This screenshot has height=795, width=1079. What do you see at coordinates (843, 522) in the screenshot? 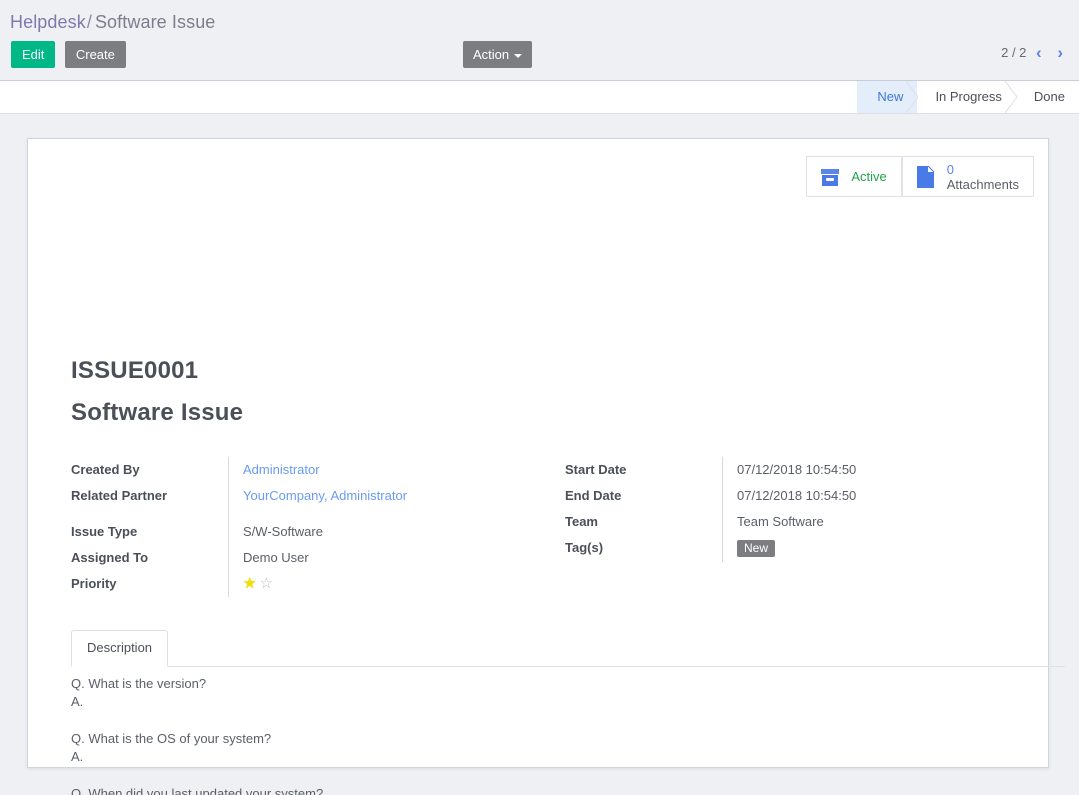
I see `field-value-team: Team Software` at bounding box center [843, 522].